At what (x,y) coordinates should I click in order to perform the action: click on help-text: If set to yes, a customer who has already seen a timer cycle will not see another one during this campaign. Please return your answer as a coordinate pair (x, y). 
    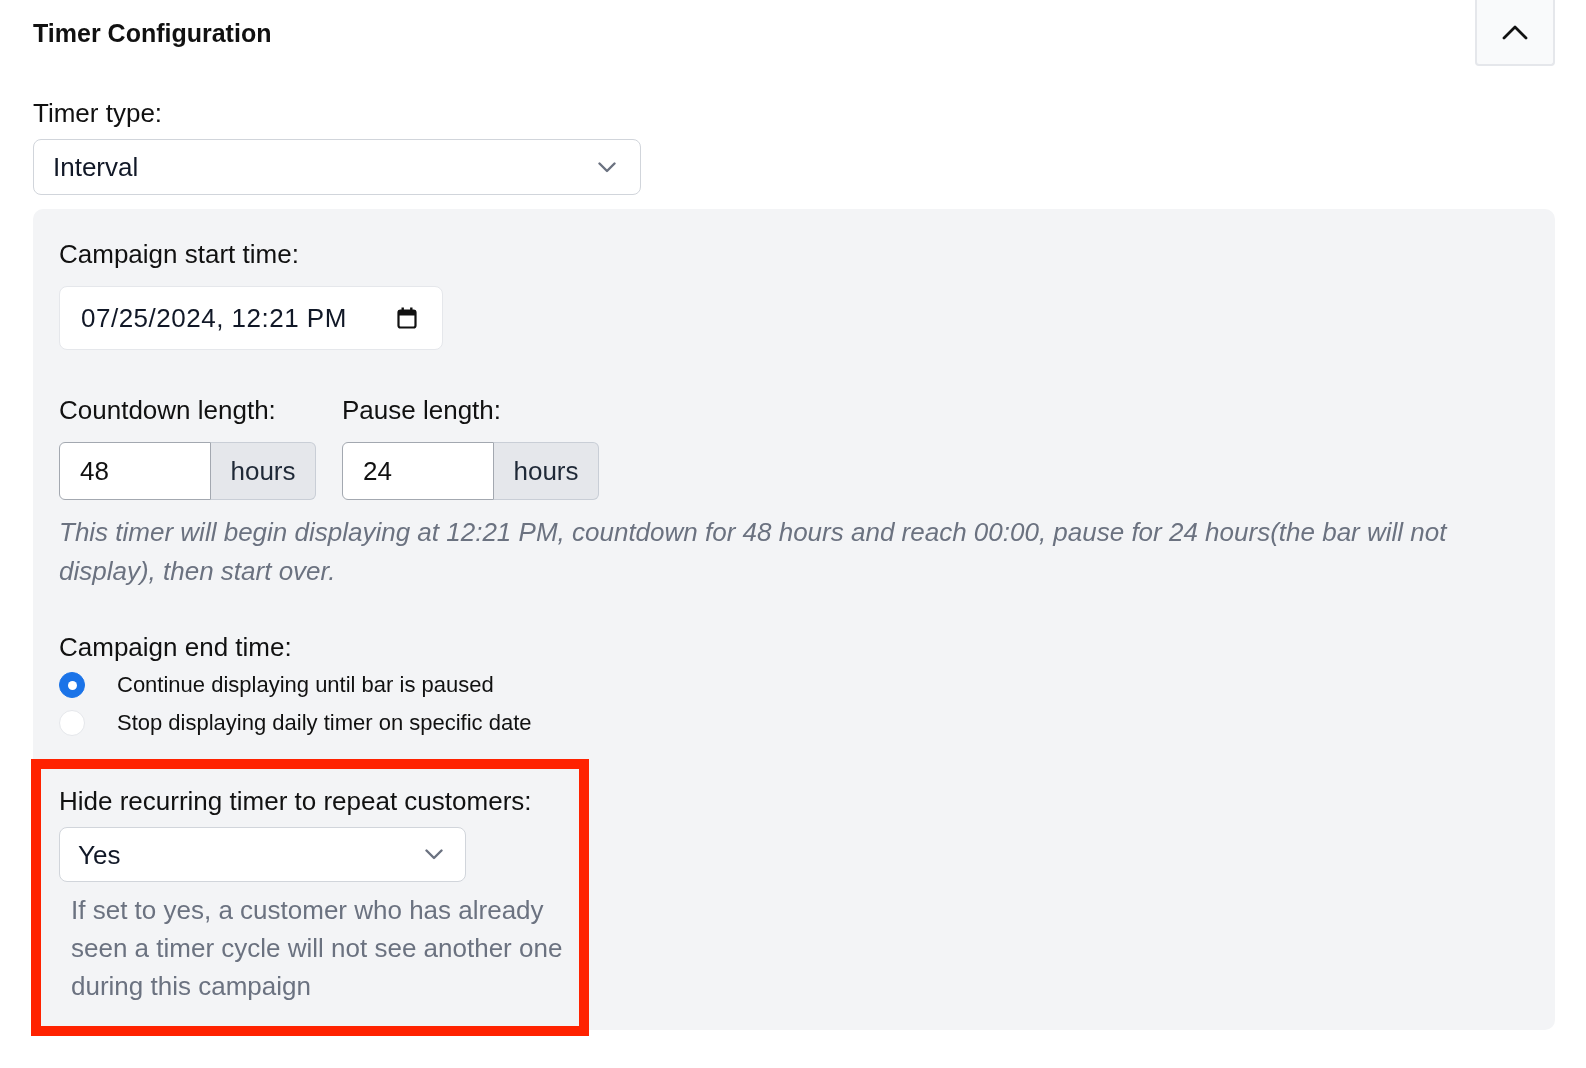
    Looking at the image, I should click on (317, 948).